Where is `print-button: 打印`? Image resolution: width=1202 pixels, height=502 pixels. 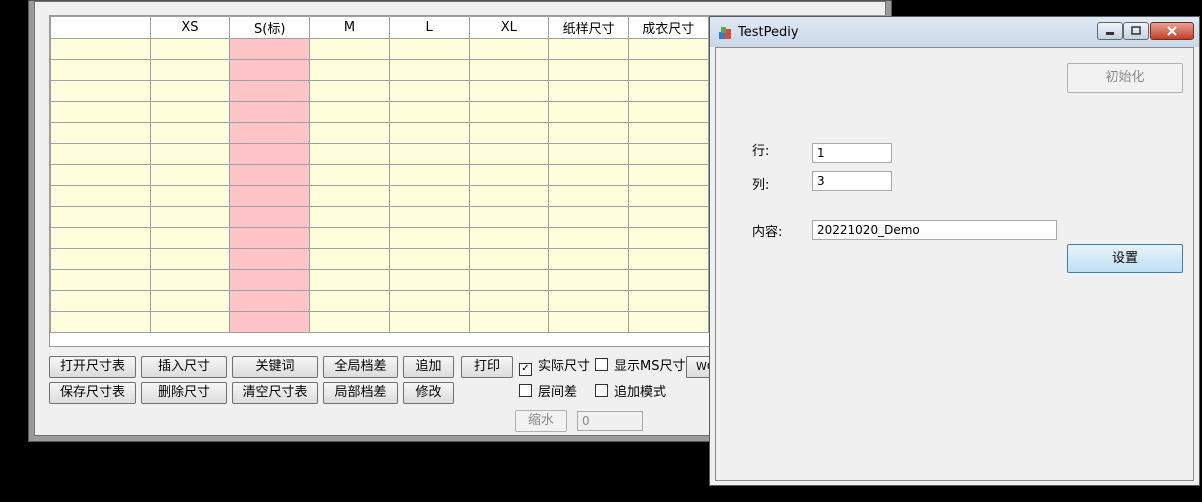
print-button: 打印 is located at coordinates (487, 367).